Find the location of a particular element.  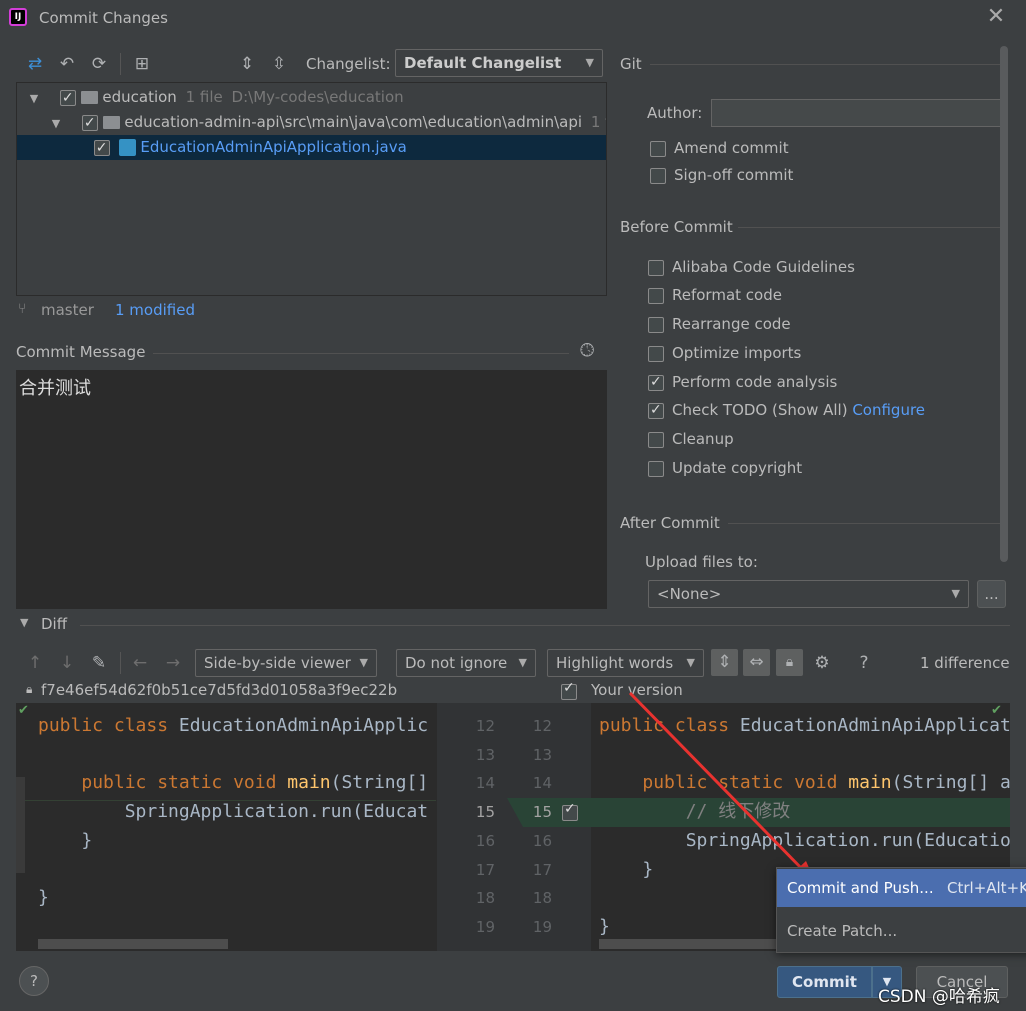

help-button: ? is located at coordinates (34, 981).